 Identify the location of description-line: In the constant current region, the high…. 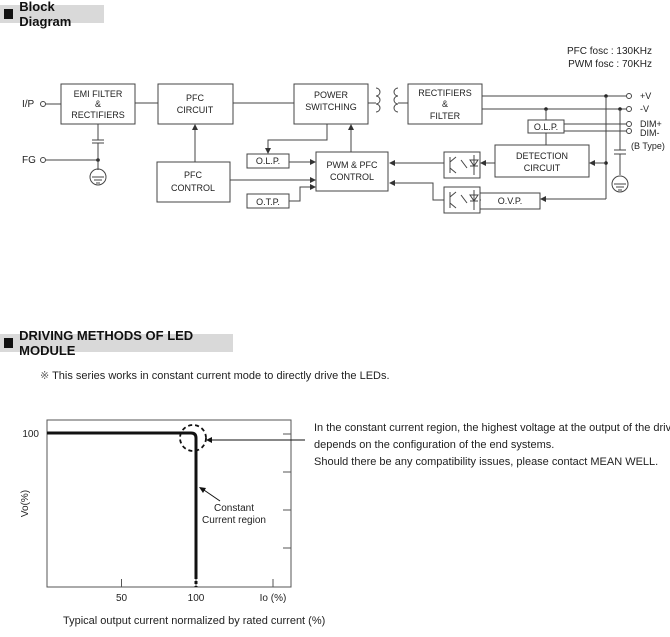
(492, 428).